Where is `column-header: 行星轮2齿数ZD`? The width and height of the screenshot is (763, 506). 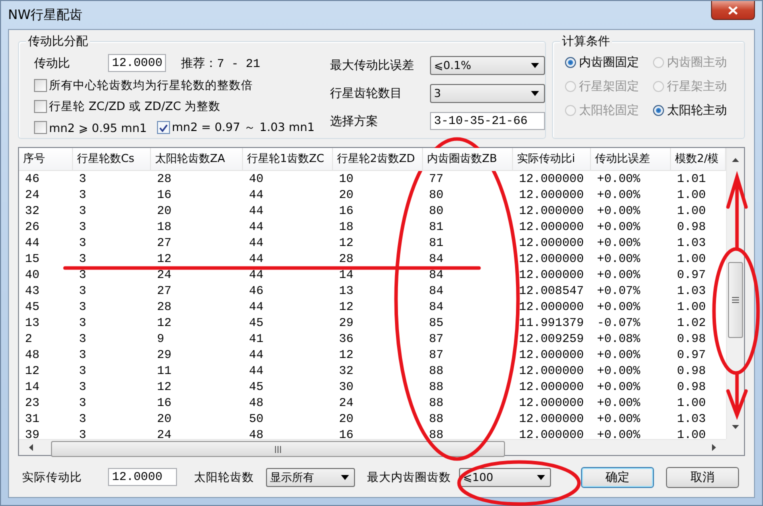
column-header: 行星轮2齿数ZD is located at coordinates (378, 159).